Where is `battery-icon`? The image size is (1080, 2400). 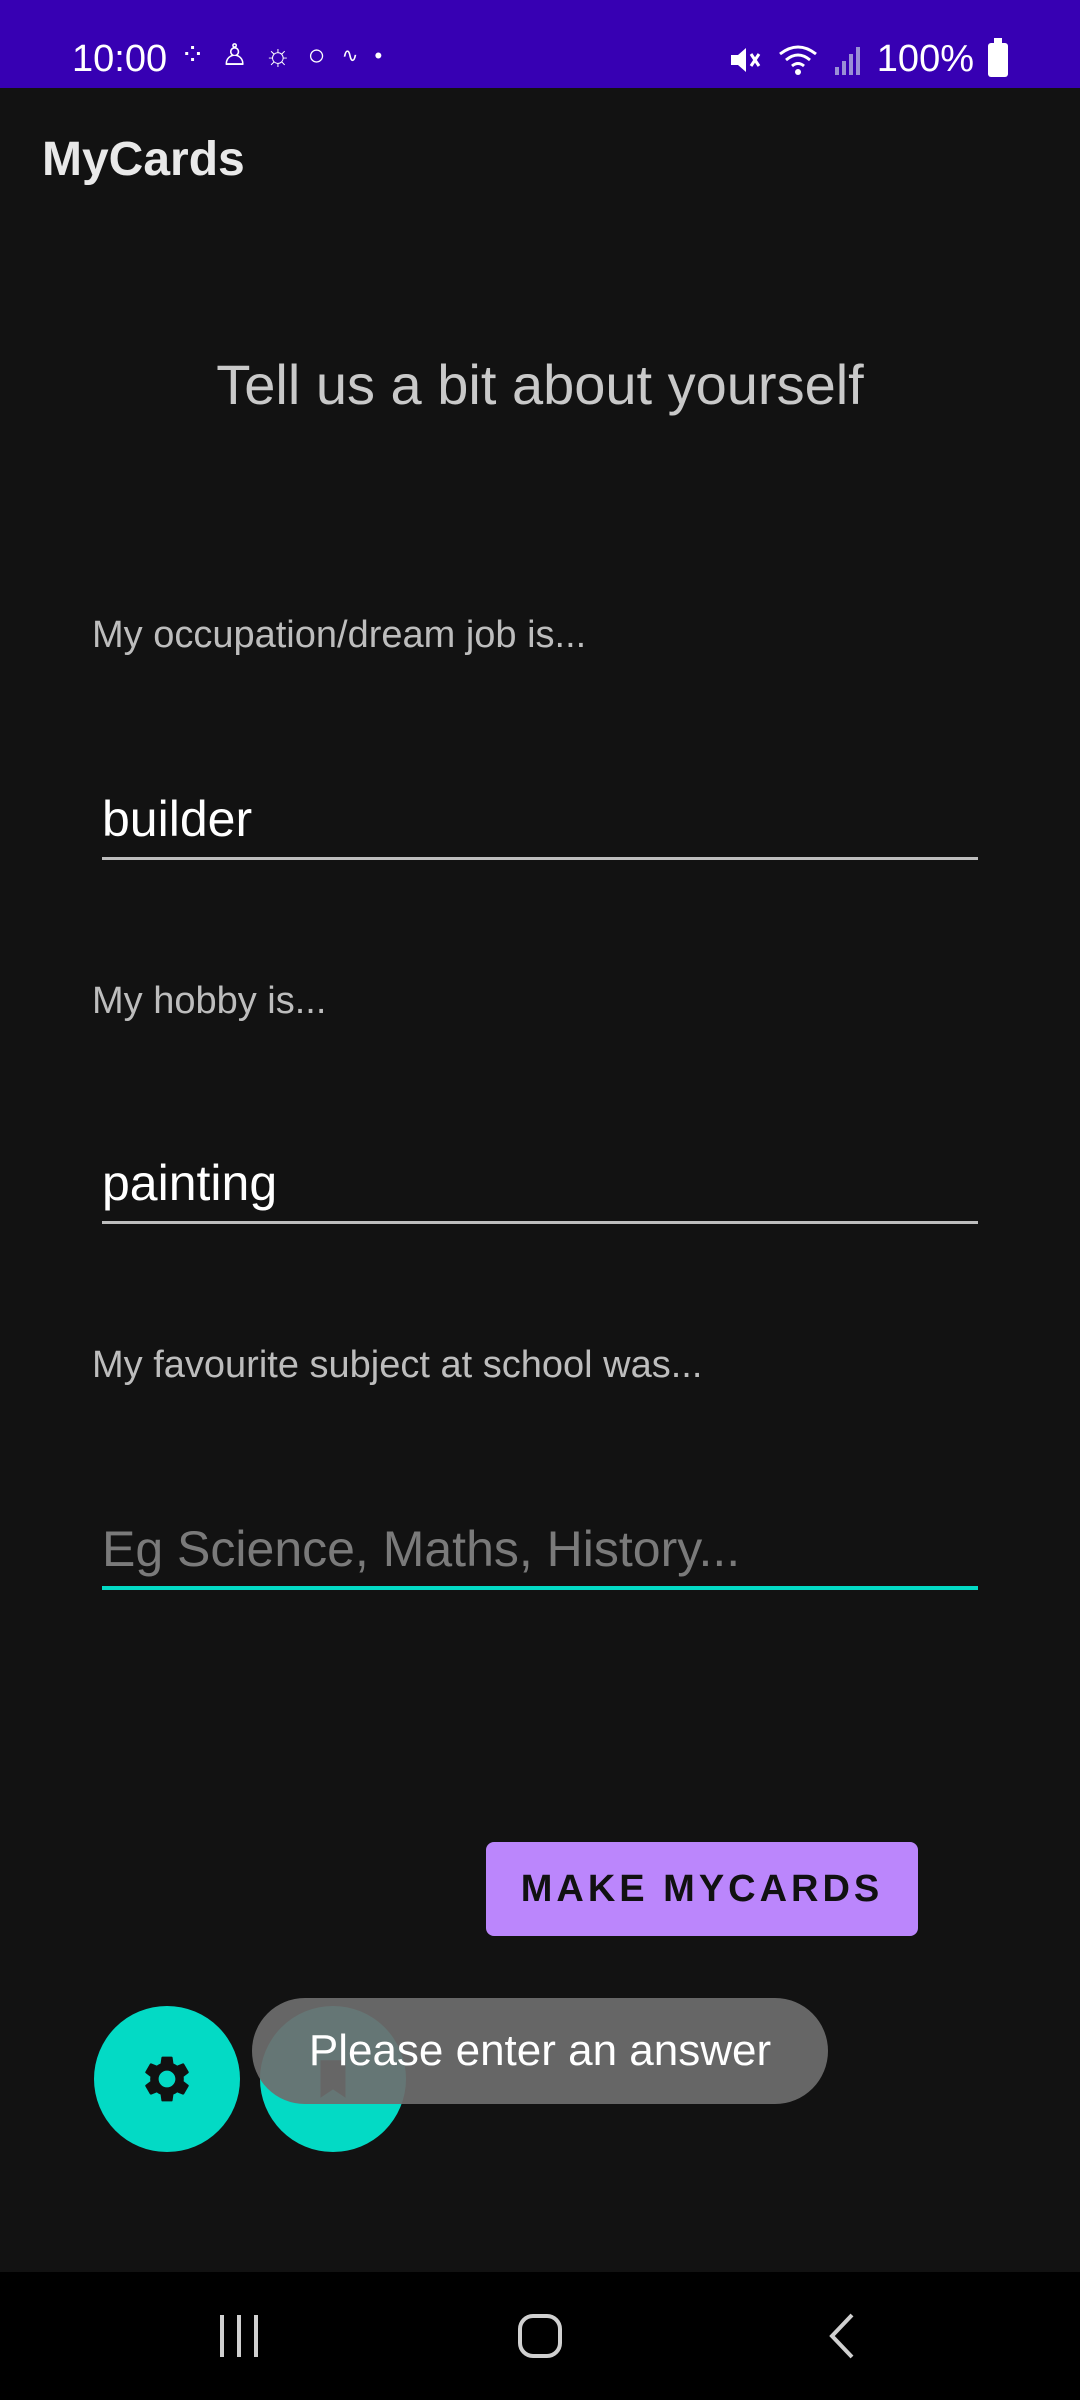
battery-icon is located at coordinates (998, 57).